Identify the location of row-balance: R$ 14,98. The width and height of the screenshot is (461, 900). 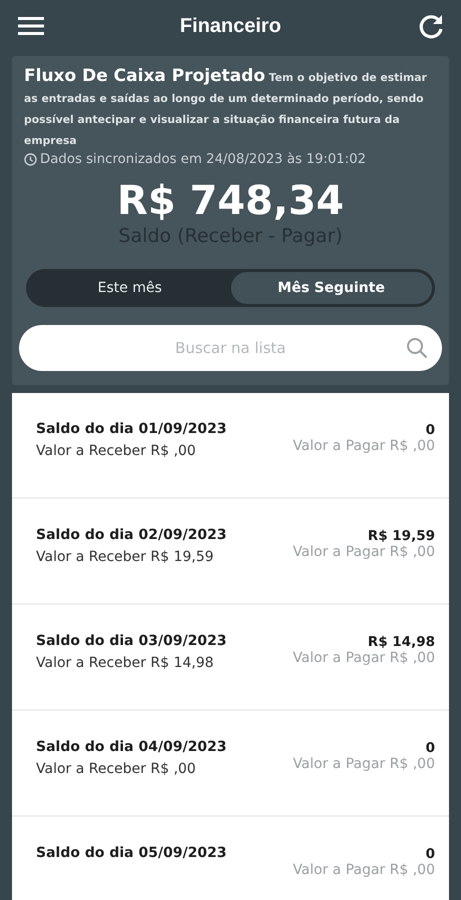
(401, 642).